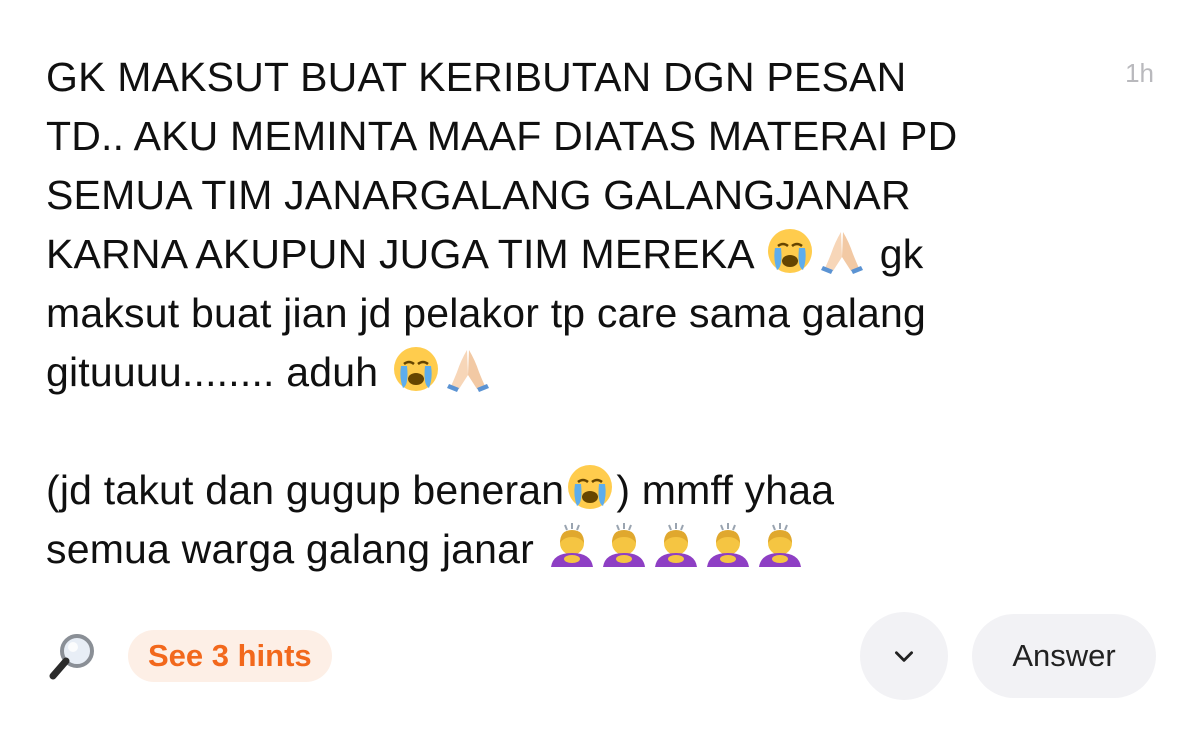  I want to click on message-text: KARNA AKUPUN JUGA TIM MEREKA, so click(405, 254).